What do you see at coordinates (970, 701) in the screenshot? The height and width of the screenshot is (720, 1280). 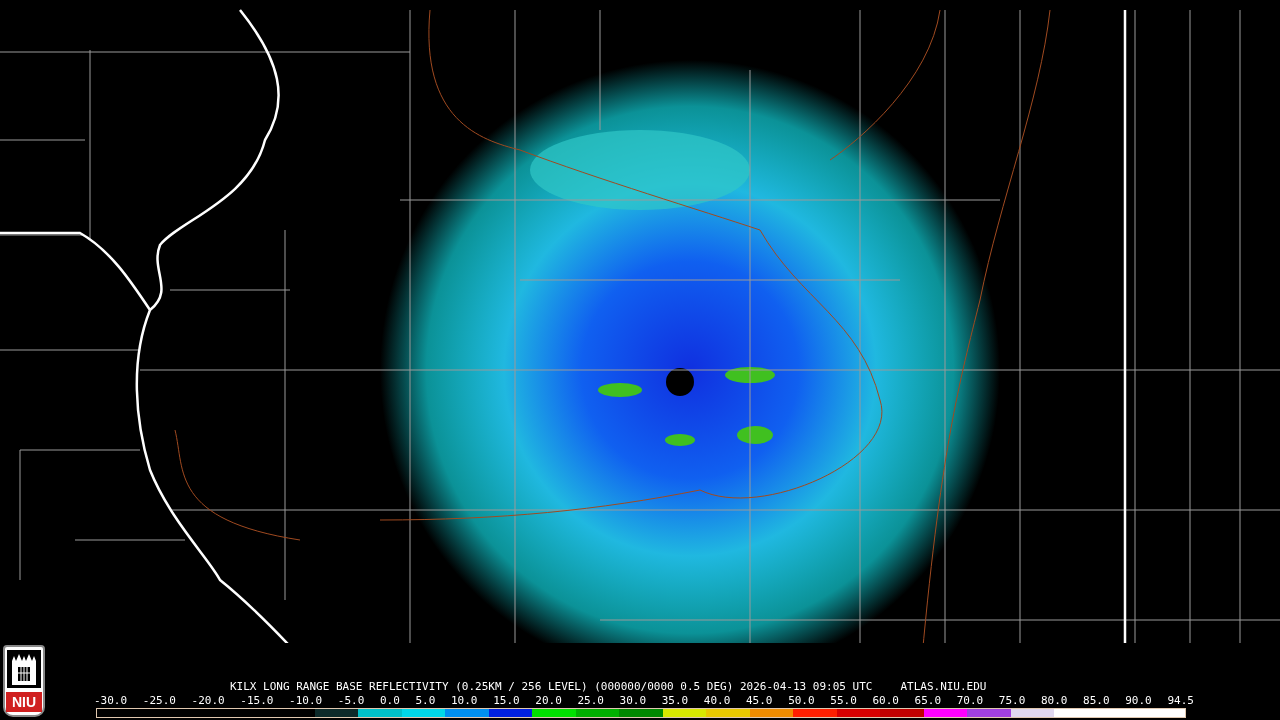 I see `scale-label: 70.0` at bounding box center [970, 701].